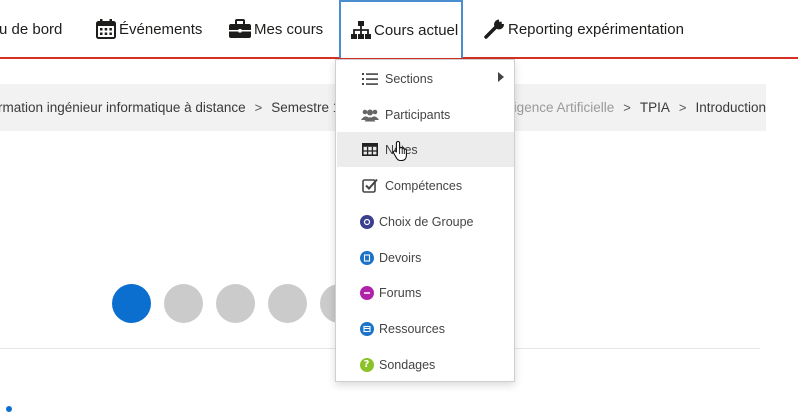 The image size is (798, 413). What do you see at coordinates (161, 29) in the screenshot?
I see `nav-events-label: Événements` at bounding box center [161, 29].